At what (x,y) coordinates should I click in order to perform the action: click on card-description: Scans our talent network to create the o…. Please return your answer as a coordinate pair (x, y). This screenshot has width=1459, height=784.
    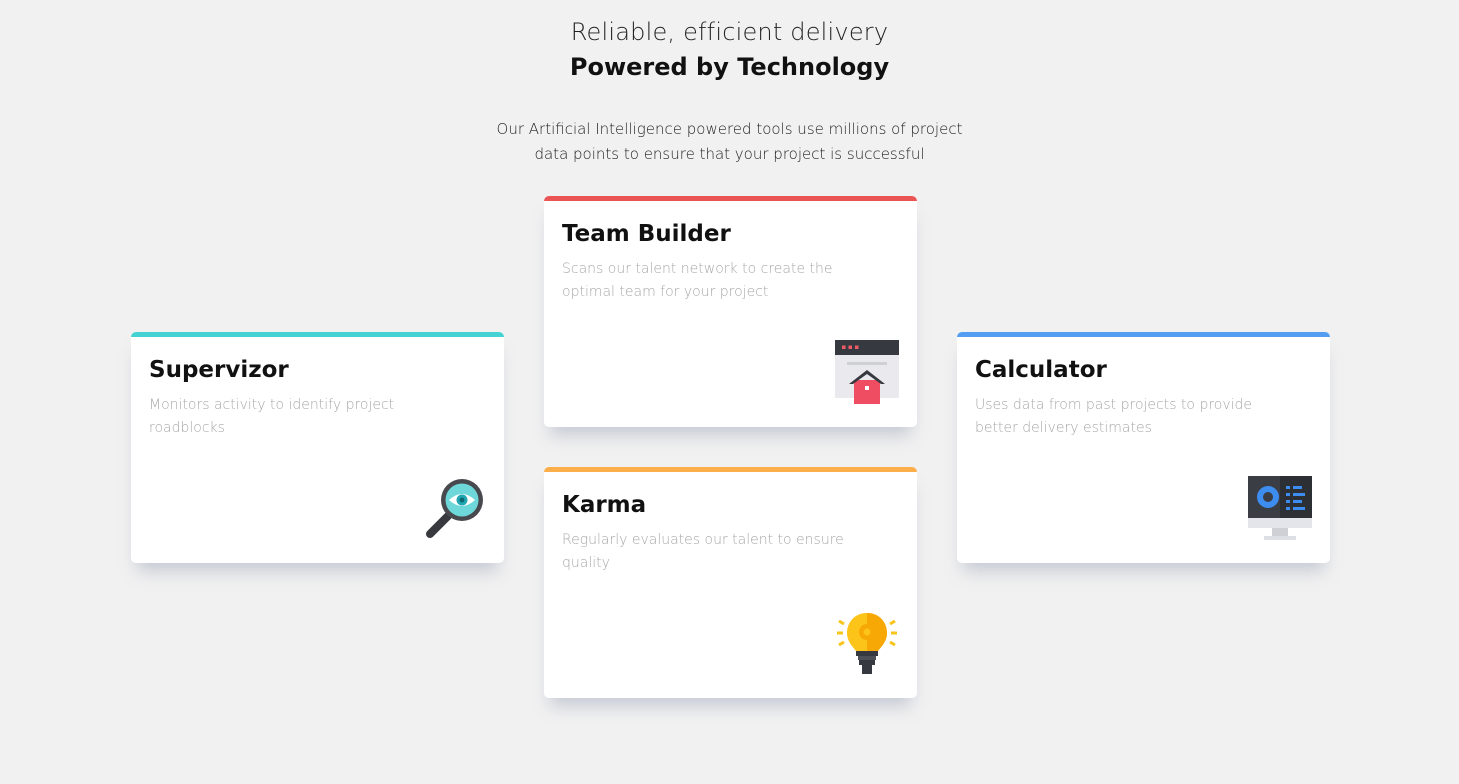
    Looking at the image, I should click on (697, 280).